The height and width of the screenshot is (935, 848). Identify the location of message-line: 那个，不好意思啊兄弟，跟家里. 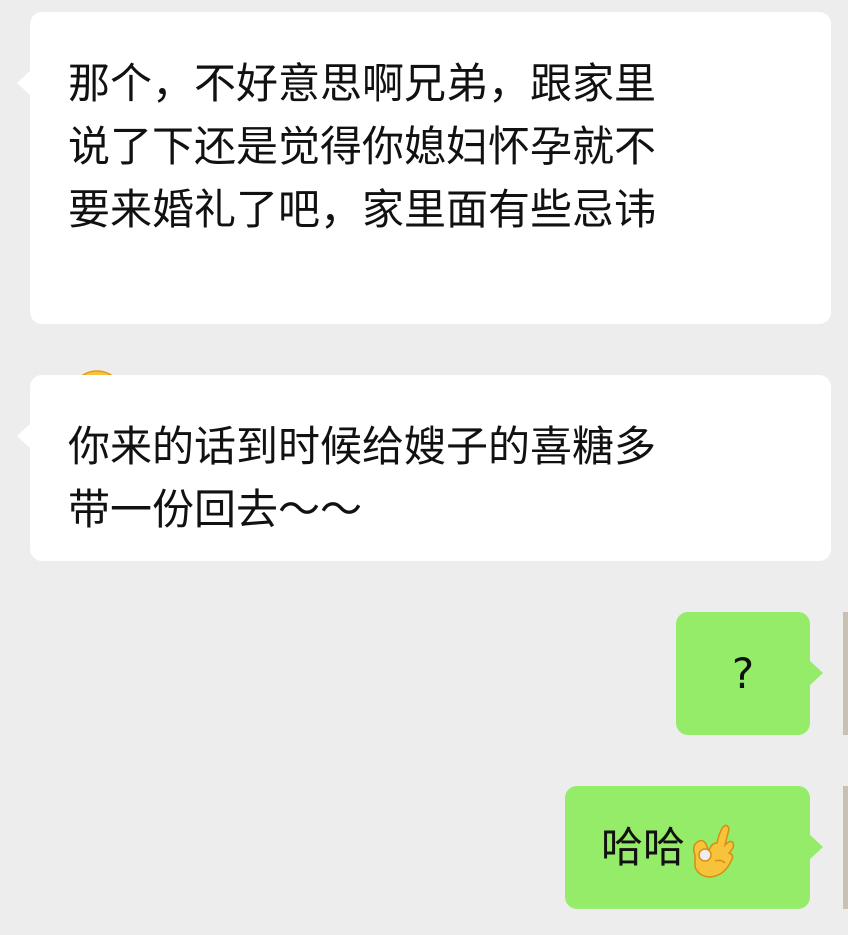
(362, 83).